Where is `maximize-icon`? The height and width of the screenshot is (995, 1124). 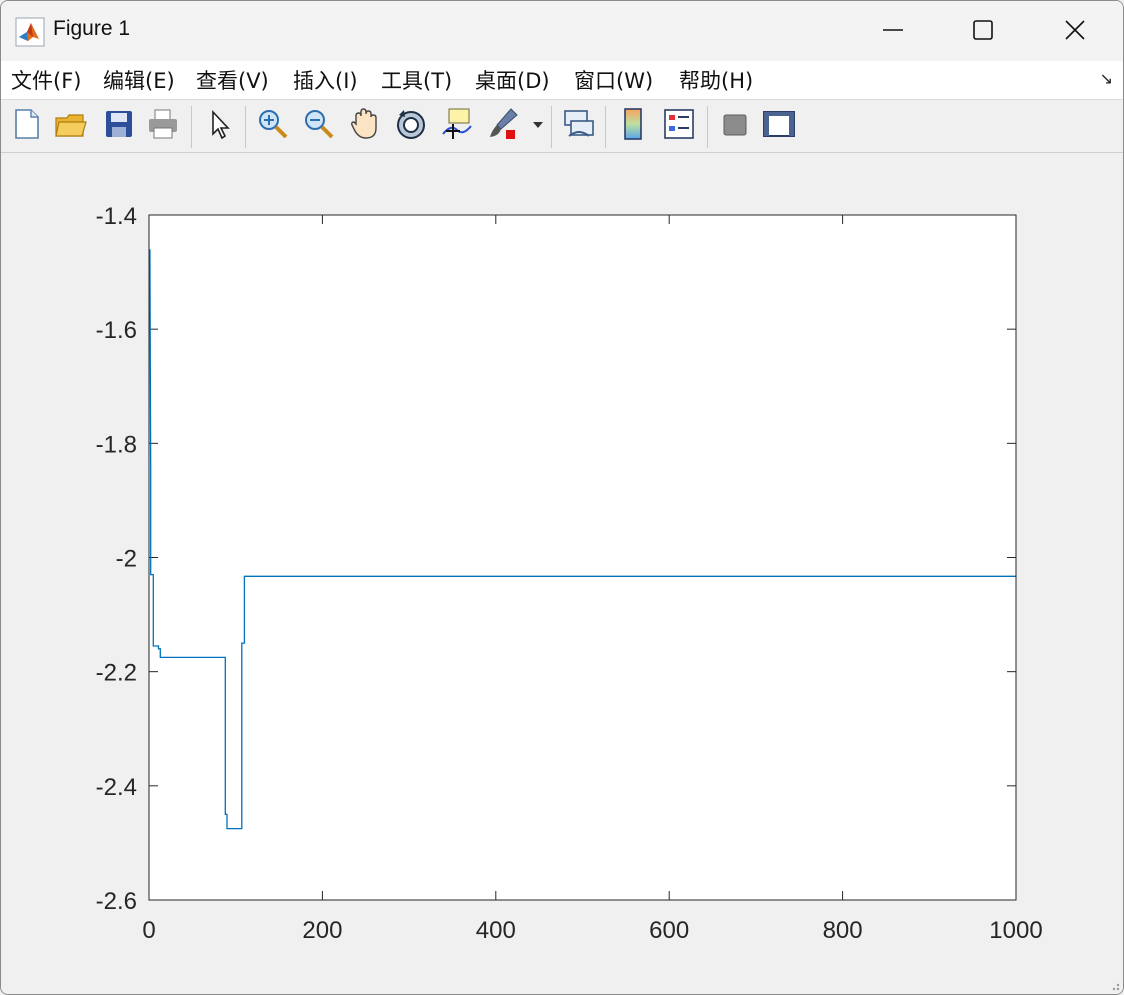 maximize-icon is located at coordinates (983, 30).